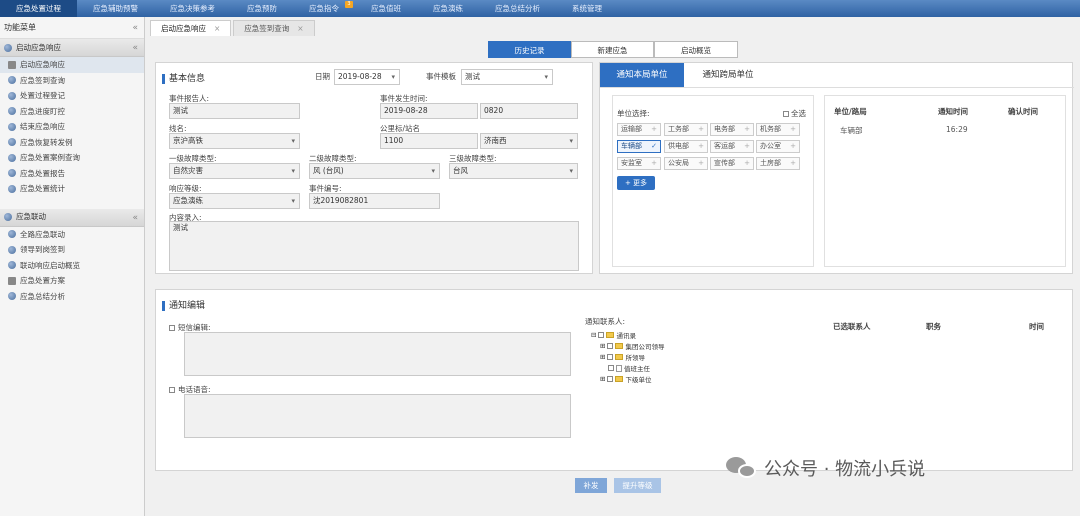 This screenshot has height=516, width=1080. I want to click on sidebar-item-full-linkage: 全路应急联动, so click(72, 235).